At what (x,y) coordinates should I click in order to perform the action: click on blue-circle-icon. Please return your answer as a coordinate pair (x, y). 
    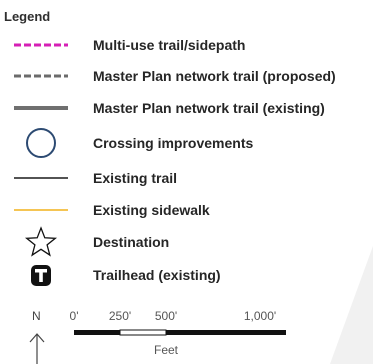
    Looking at the image, I should click on (41, 143).